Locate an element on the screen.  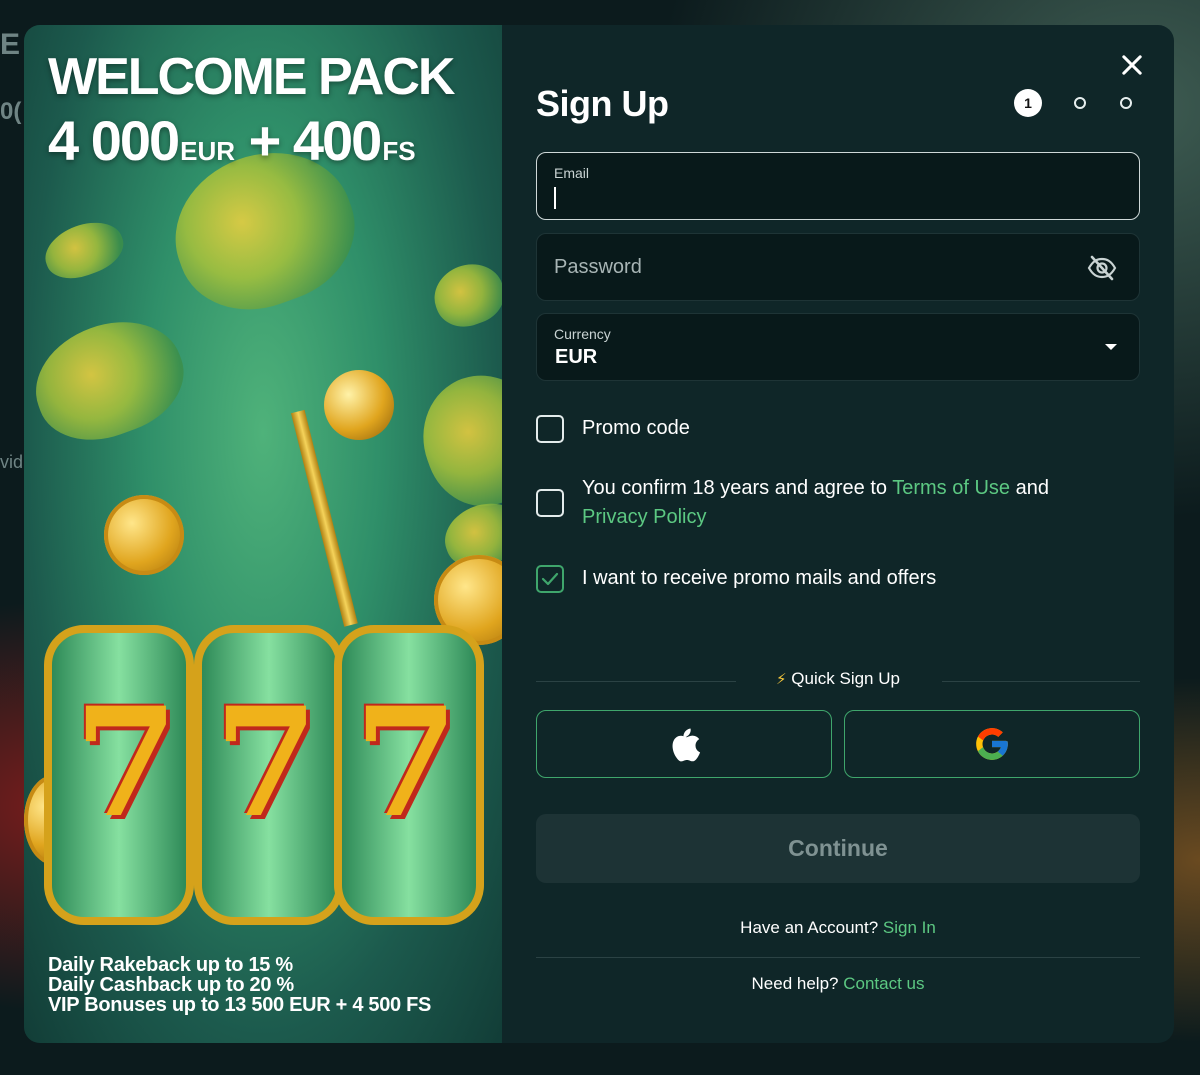
promo-title: WELCOME PACK is located at coordinates (251, 77).